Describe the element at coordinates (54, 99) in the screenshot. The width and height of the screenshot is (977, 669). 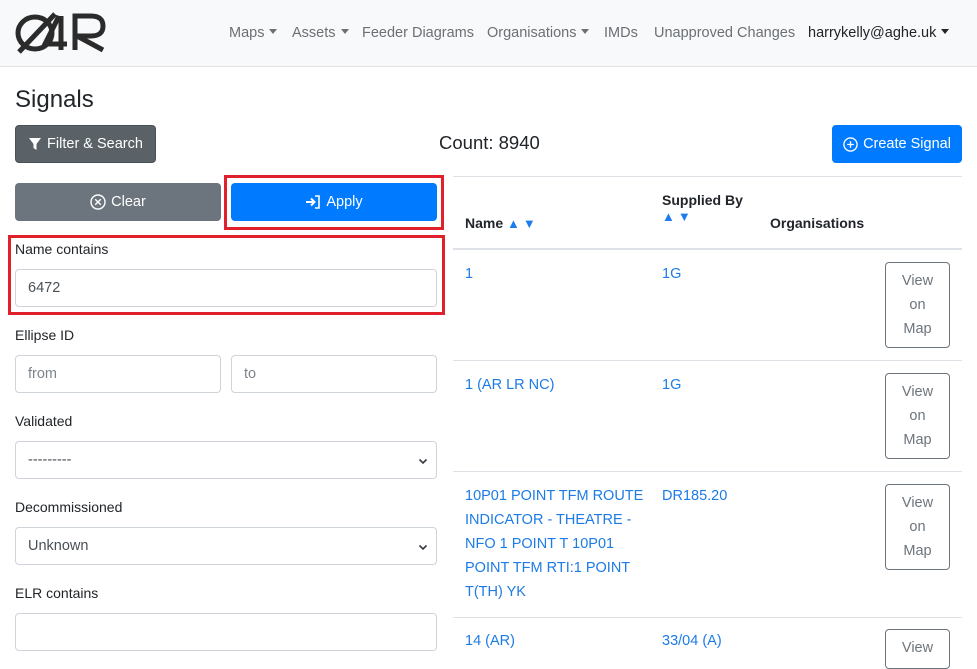
I see `page-title: Signals` at that location.